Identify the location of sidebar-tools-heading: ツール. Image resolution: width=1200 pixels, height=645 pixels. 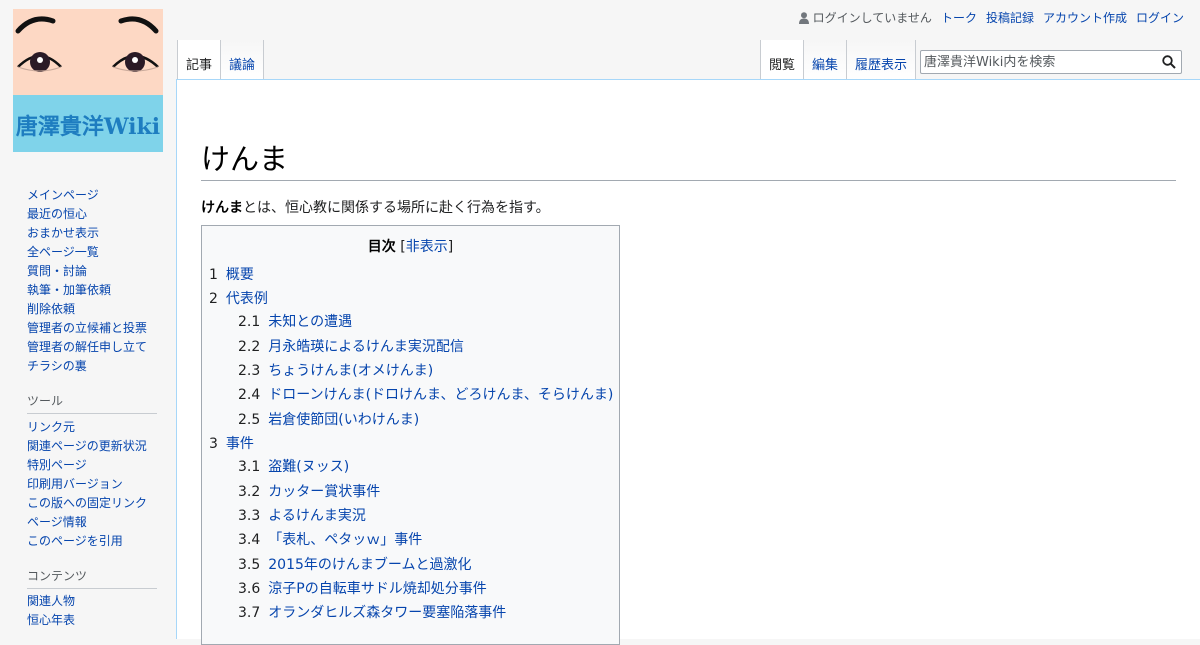
(92, 403).